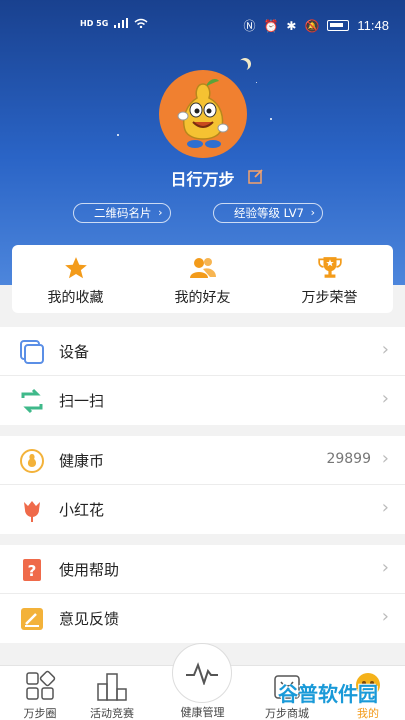 The image size is (405, 720). What do you see at coordinates (368, 713) in the screenshot?
I see `tab-label-mine: 我的` at bounding box center [368, 713].